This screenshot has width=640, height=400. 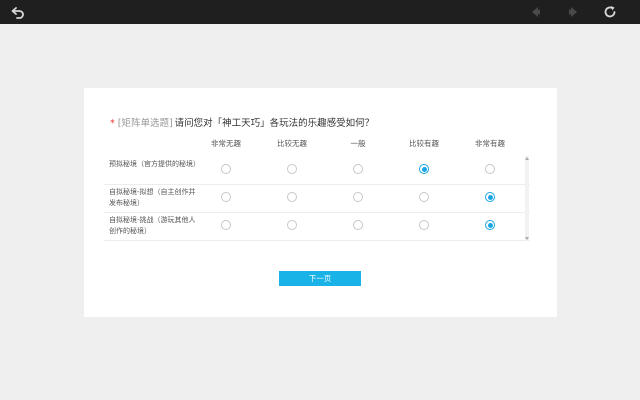 What do you see at coordinates (490, 143) in the screenshot?
I see `column-header: 非常有趣` at bounding box center [490, 143].